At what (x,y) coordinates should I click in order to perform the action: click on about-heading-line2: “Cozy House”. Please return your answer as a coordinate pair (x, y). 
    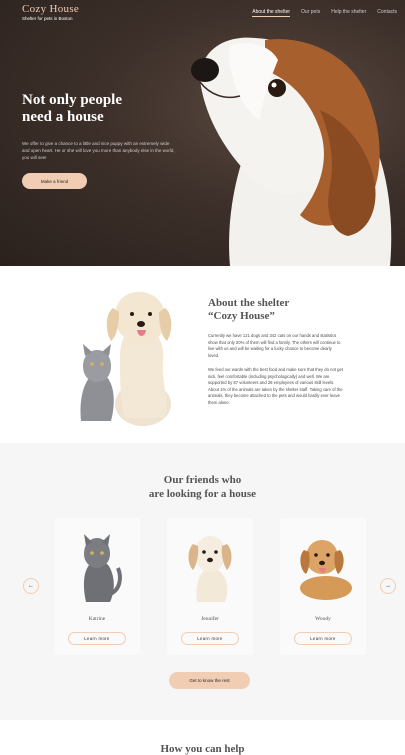
    Looking at the image, I should click on (241, 316).